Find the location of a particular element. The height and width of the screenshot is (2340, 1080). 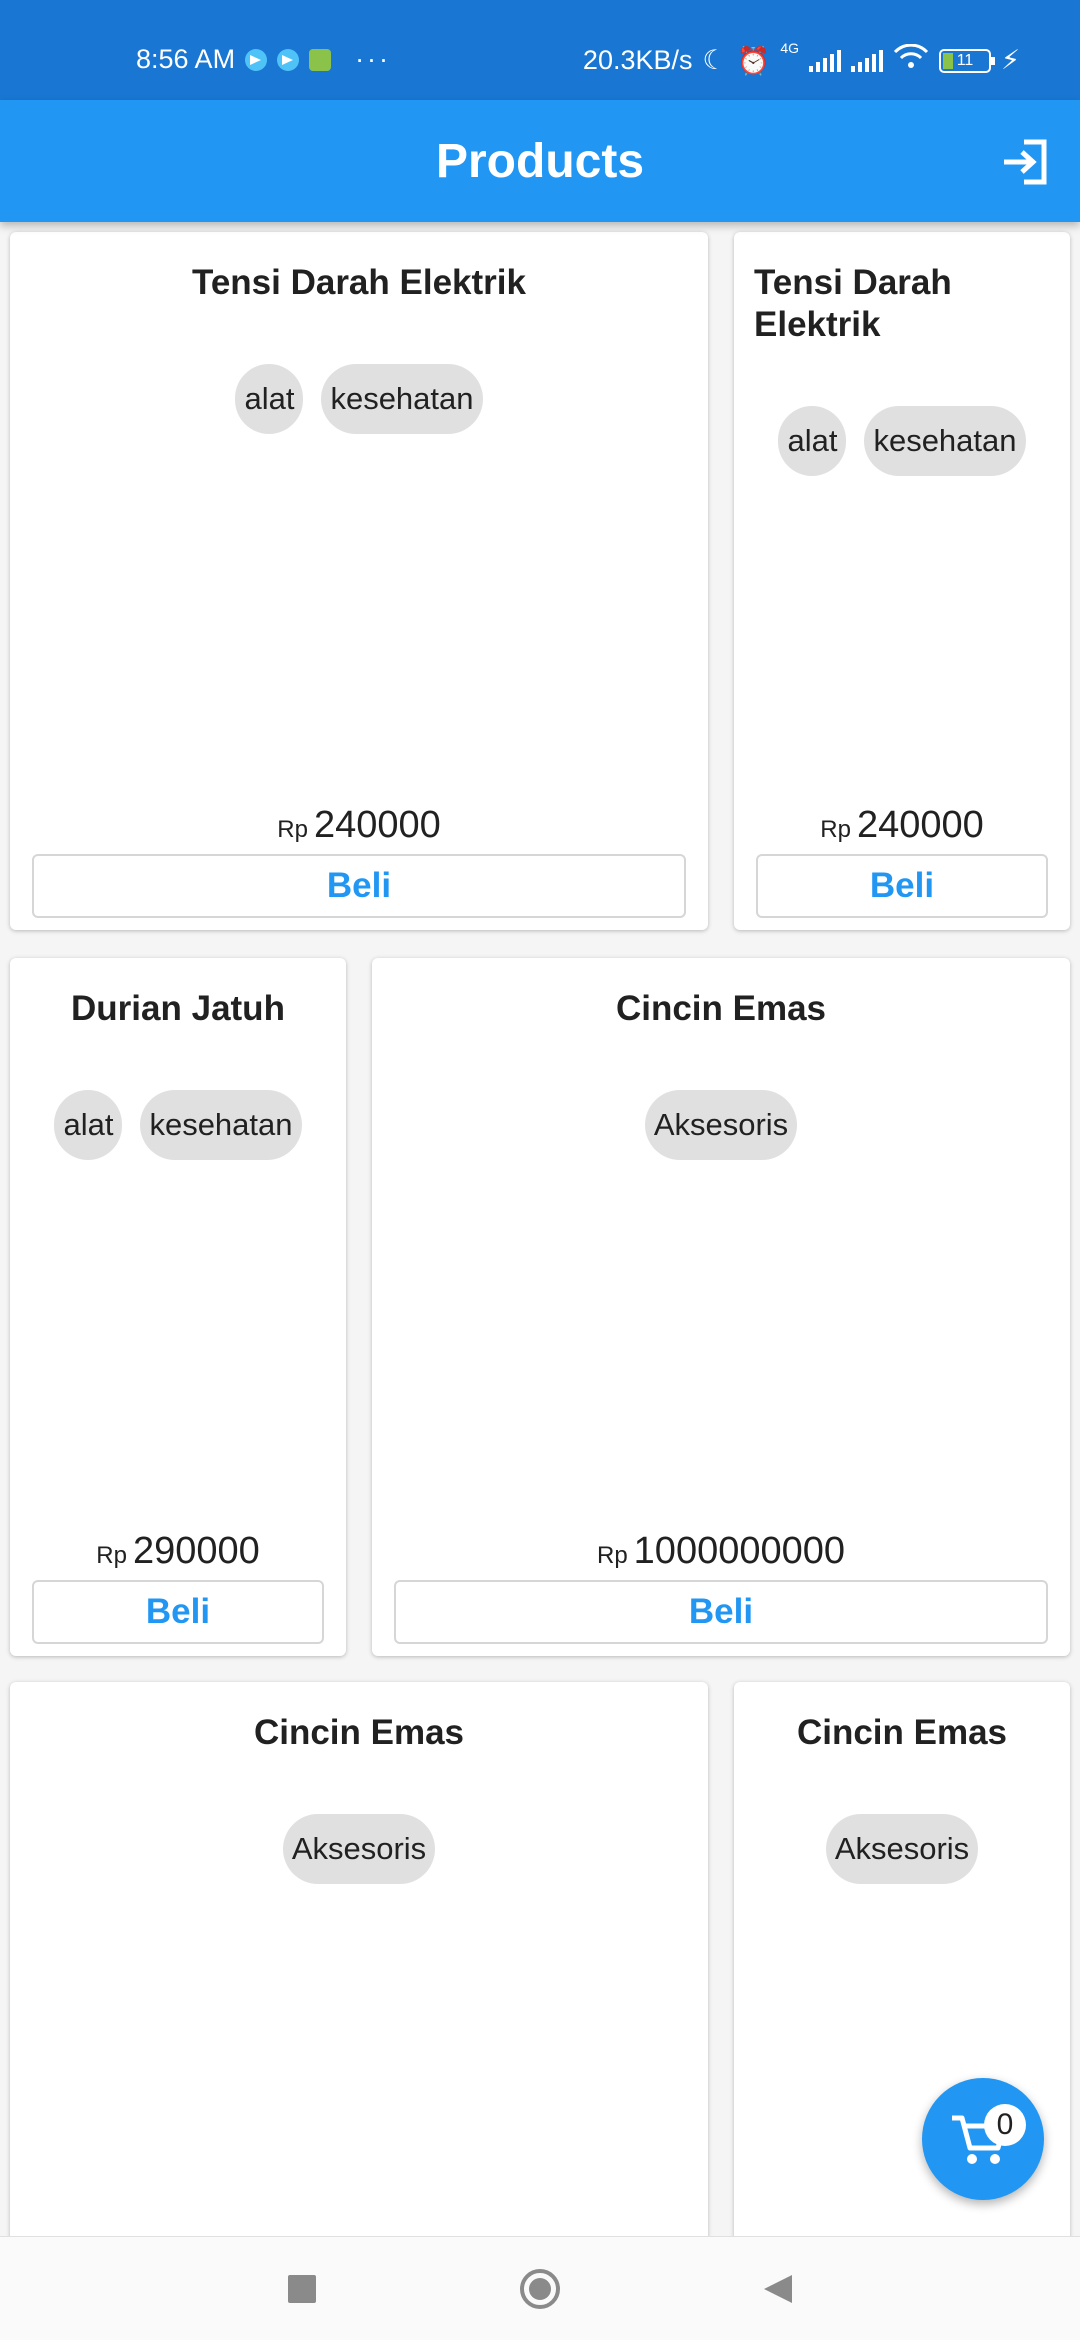

back-button is located at coordinates (778, 2289).